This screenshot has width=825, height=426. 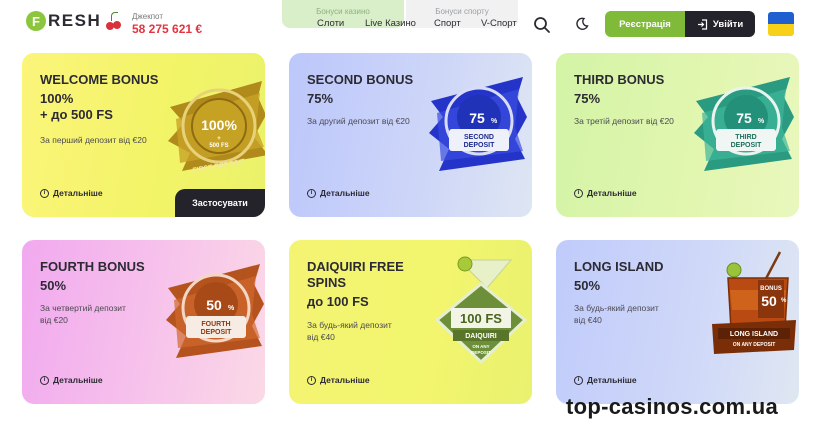 I want to click on login-icon, so click(x=702, y=24).